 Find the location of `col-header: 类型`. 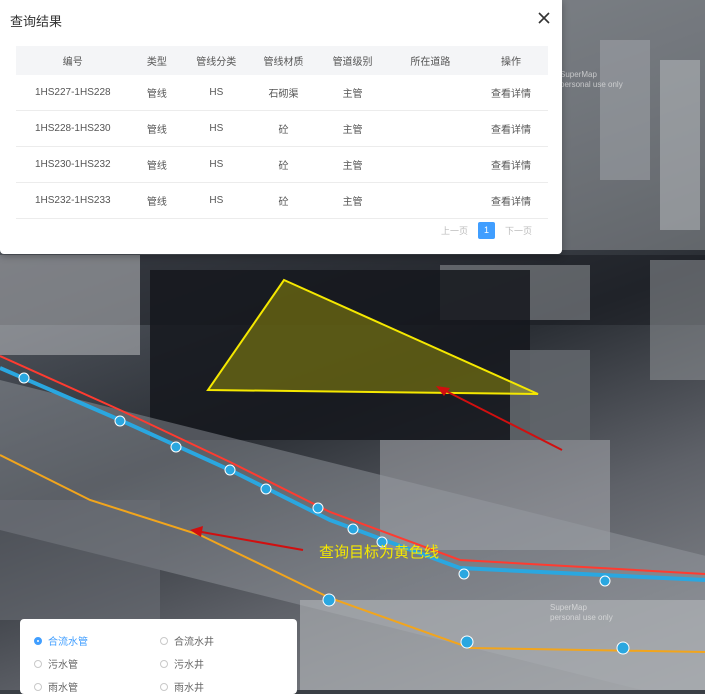

col-header: 类型 is located at coordinates (157, 60).